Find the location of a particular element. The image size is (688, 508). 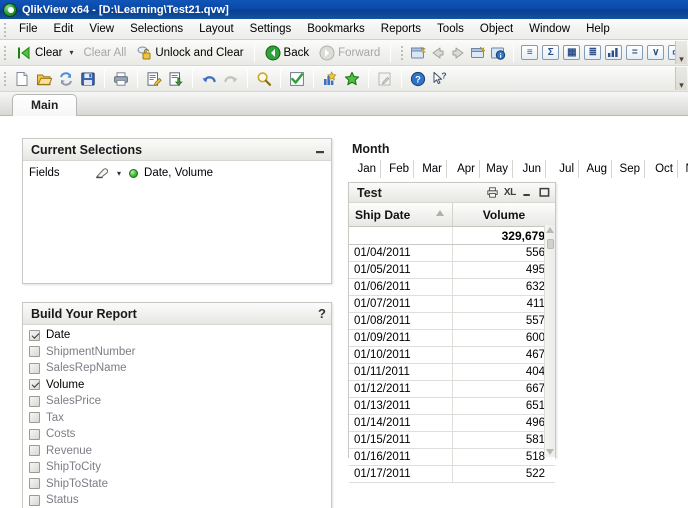

cell-ship-date: 01/06/2011 is located at coordinates (401, 287).